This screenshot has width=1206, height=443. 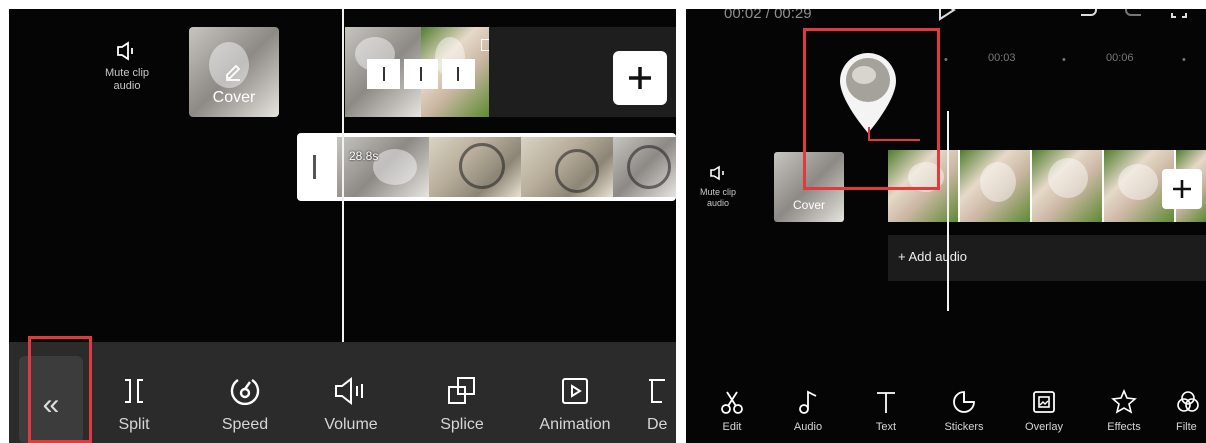 What do you see at coordinates (364, 156) in the screenshot?
I see `clip-duration: 28.8s` at bounding box center [364, 156].